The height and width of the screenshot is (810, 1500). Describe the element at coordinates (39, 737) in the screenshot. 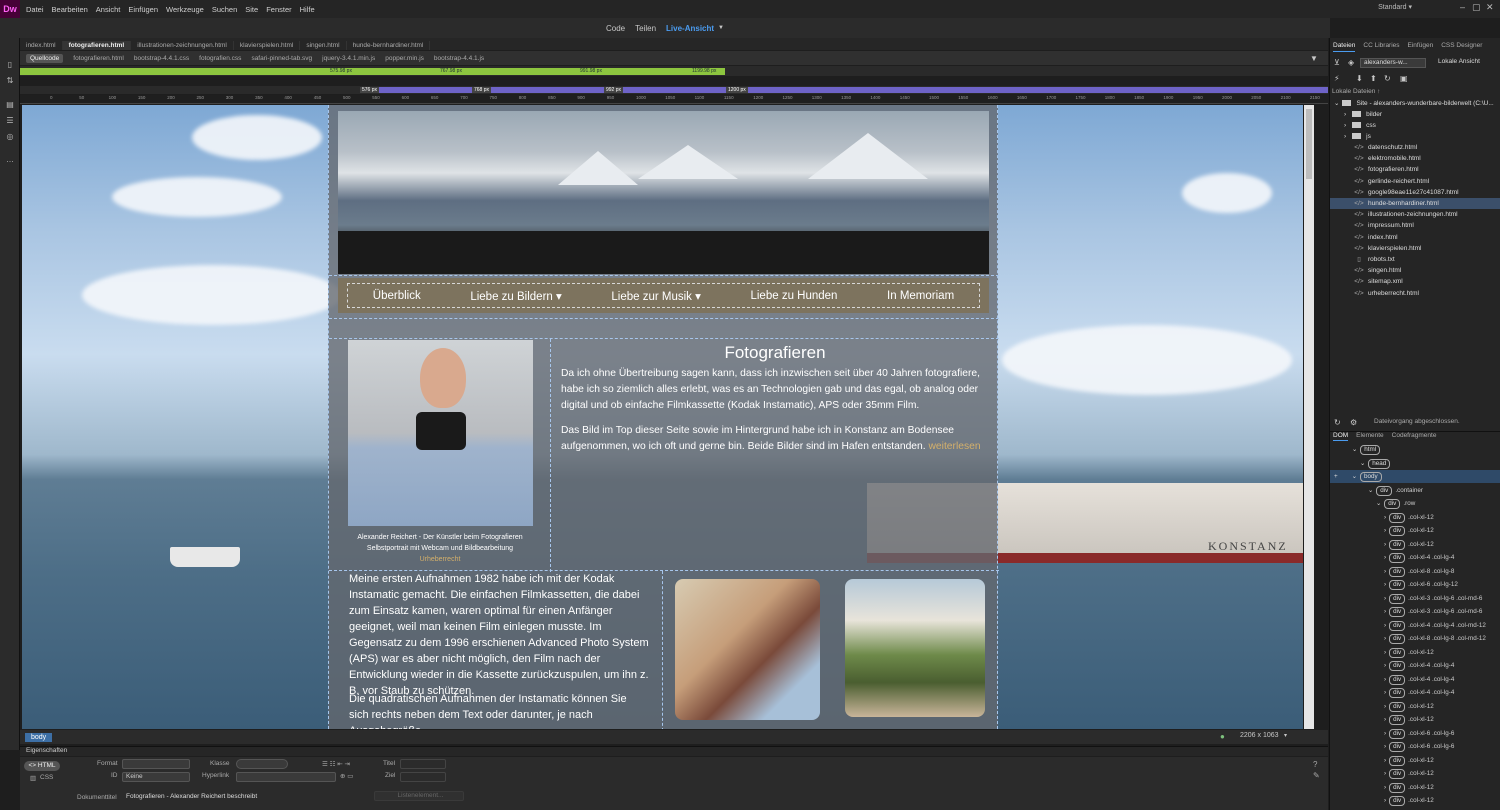

I see `tag-selector-body: body` at that location.